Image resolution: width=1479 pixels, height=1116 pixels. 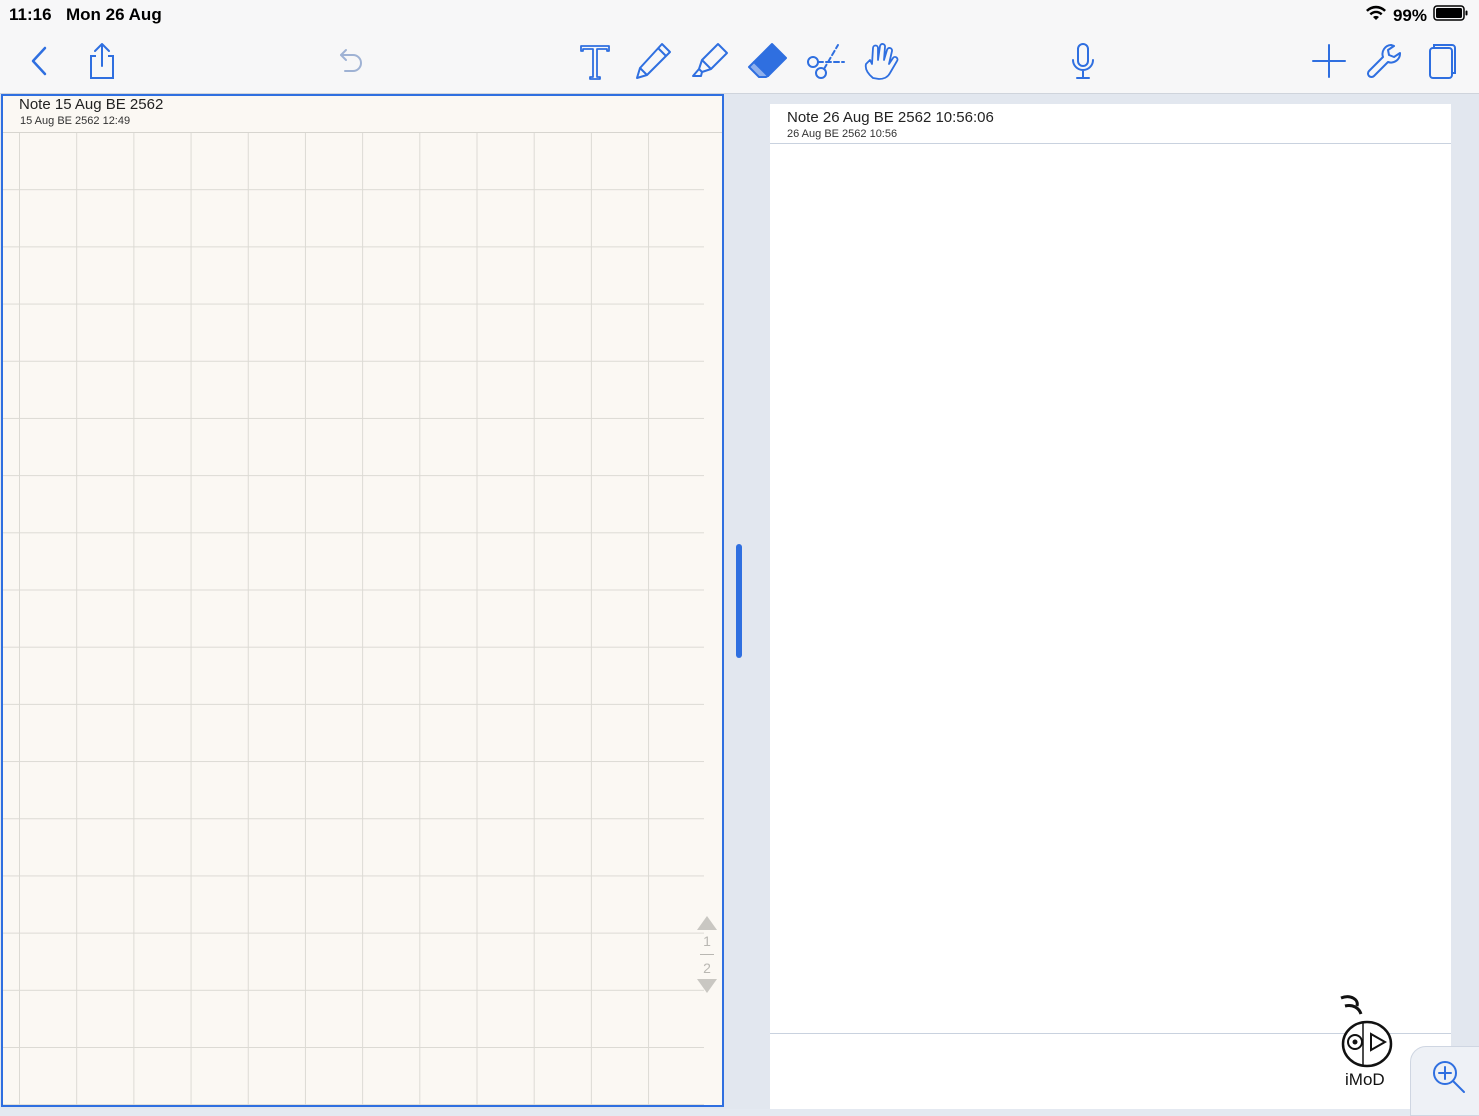 I want to click on scissors-tool-button, so click(x=825, y=61).